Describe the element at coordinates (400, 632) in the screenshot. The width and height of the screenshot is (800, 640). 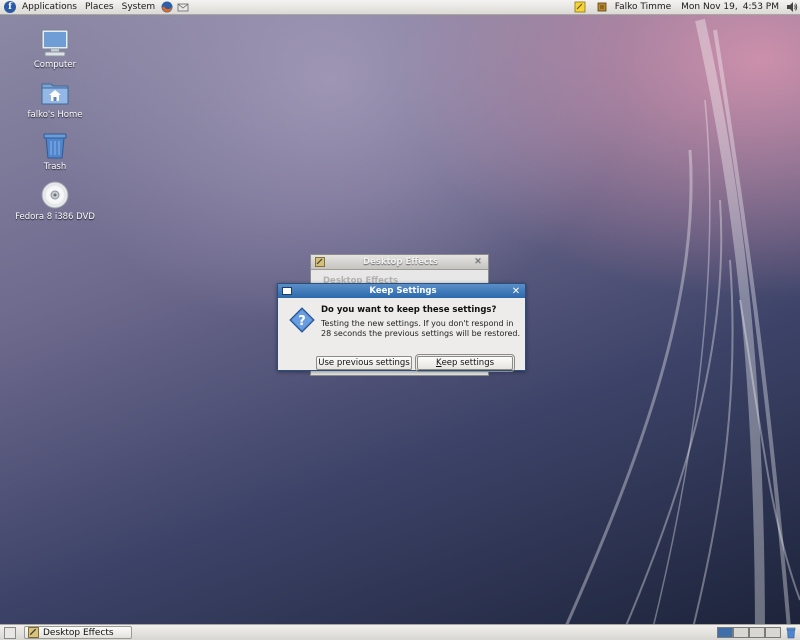
I see `bottom-panel: Desktop Effects` at that location.